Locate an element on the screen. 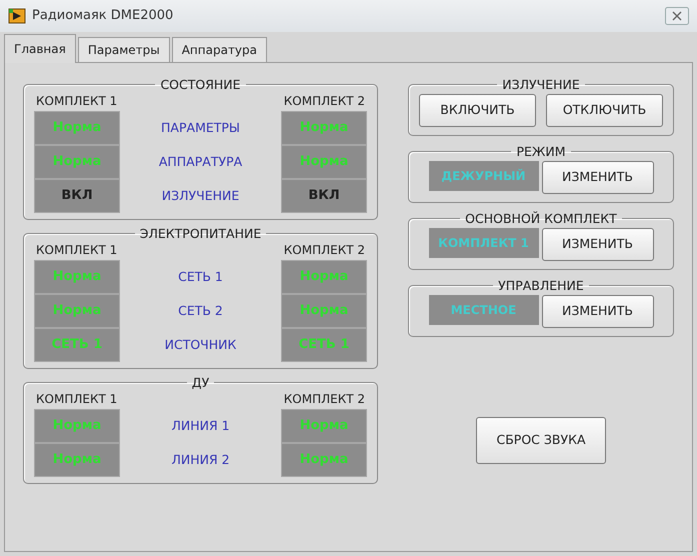  group-title: СОСТОЯНИЕ is located at coordinates (200, 84).